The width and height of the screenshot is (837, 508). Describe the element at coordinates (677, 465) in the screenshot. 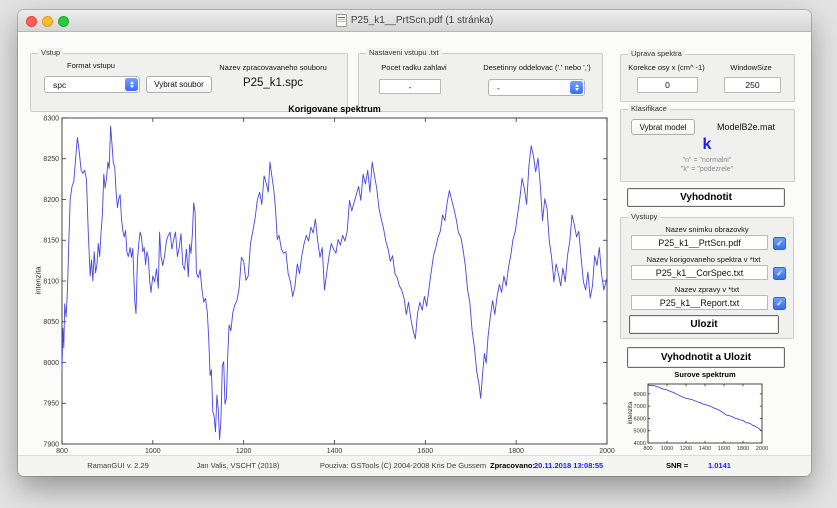

I see `snr-label: SNR =` at that location.